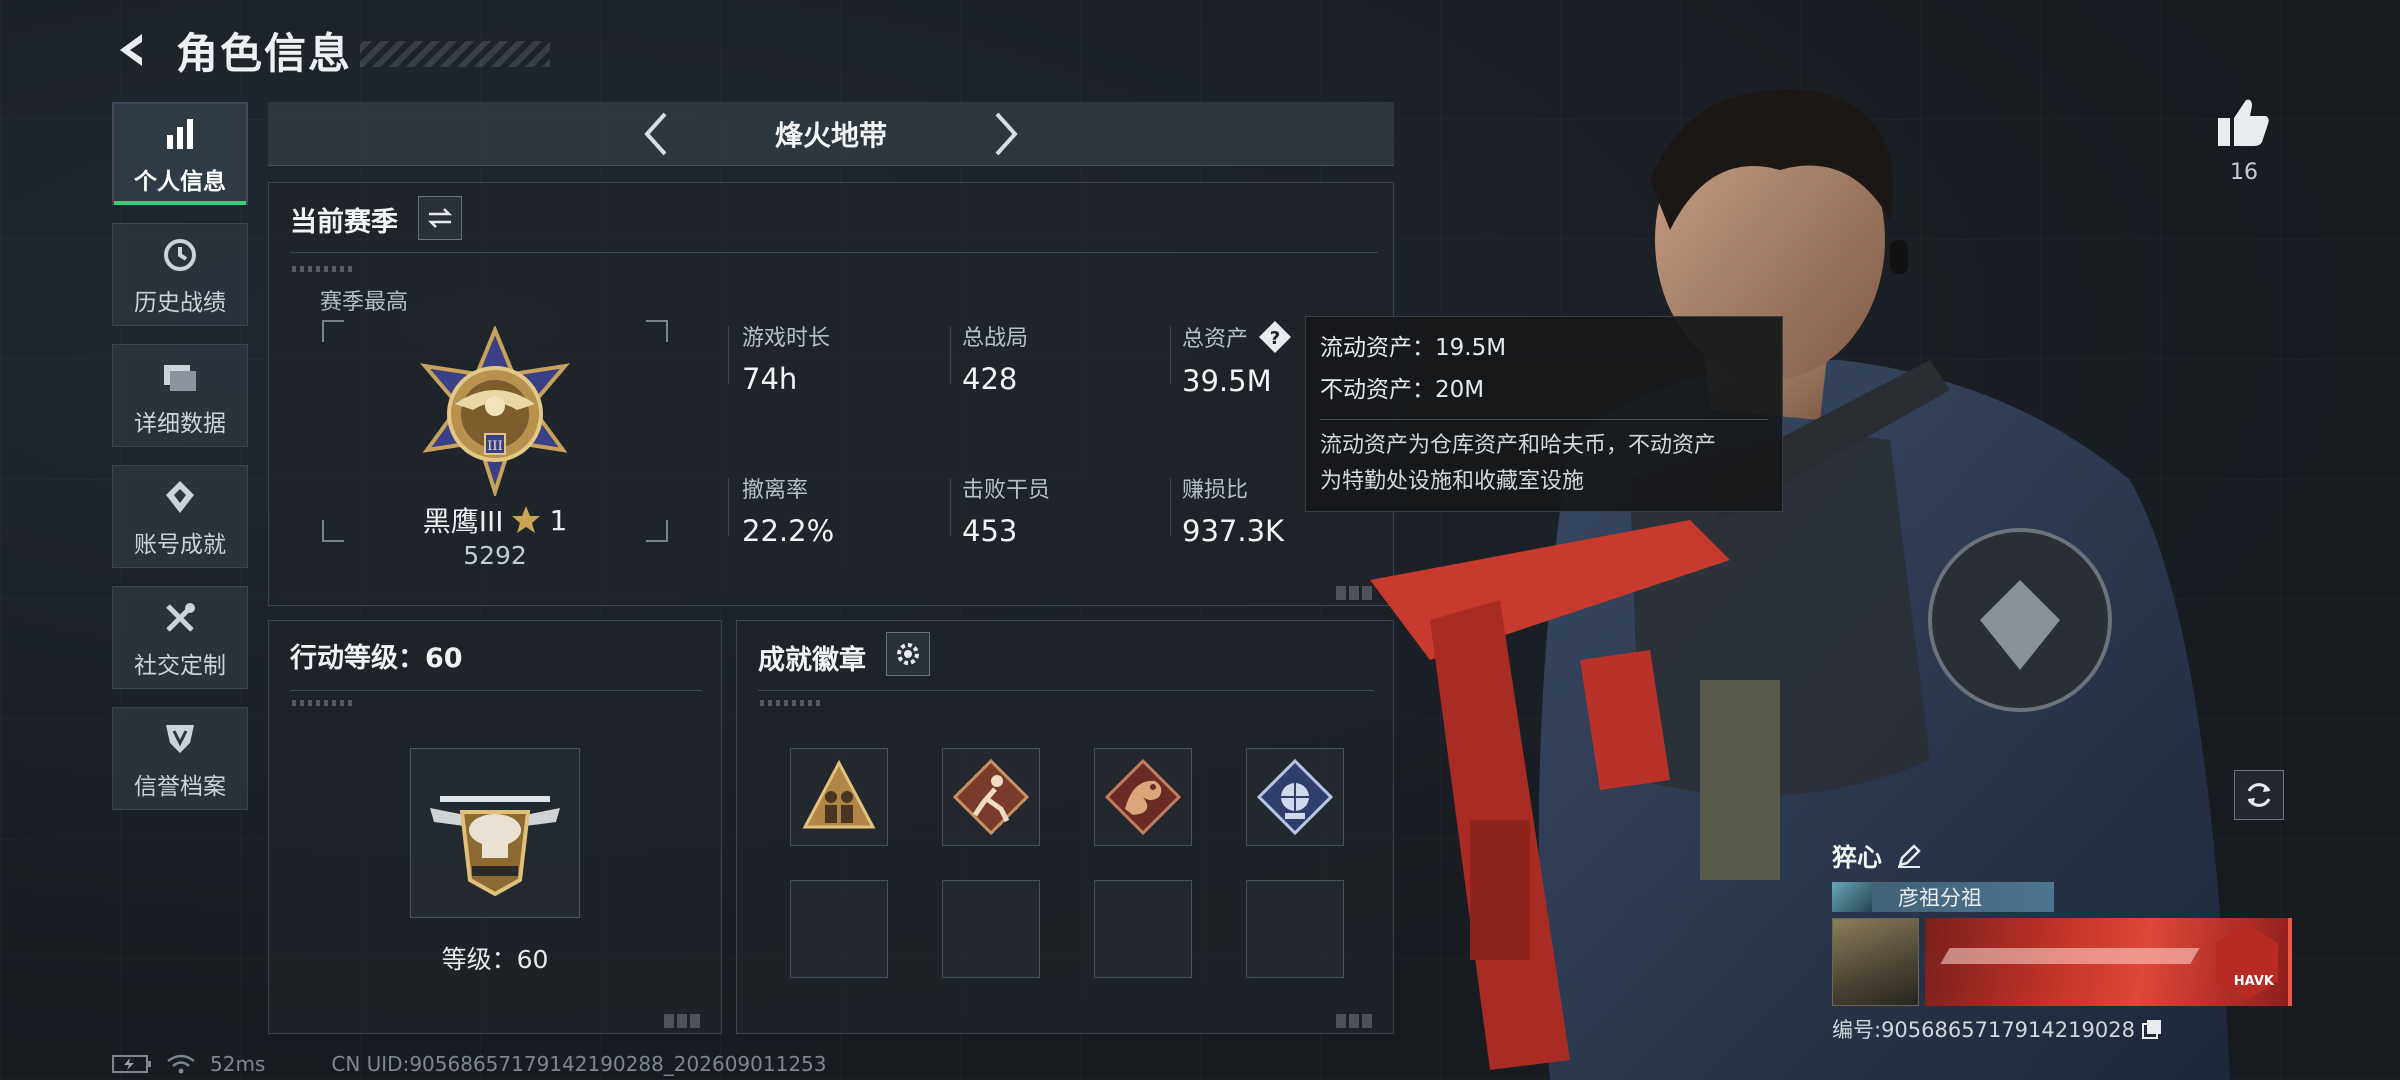 The height and width of the screenshot is (1080, 2400). I want to click on stat-label-row: 总资产 ?, so click(1237, 337).